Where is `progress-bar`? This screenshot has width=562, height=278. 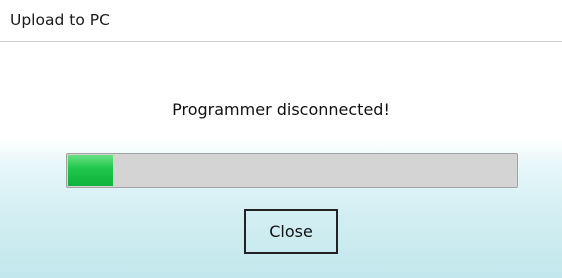 progress-bar is located at coordinates (292, 170).